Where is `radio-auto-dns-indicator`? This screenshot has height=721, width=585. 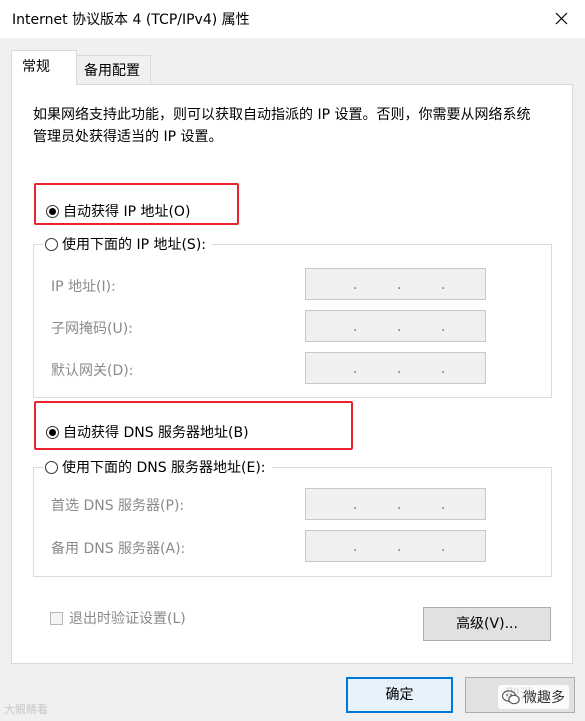
radio-auto-dns-indicator is located at coordinates (52, 432).